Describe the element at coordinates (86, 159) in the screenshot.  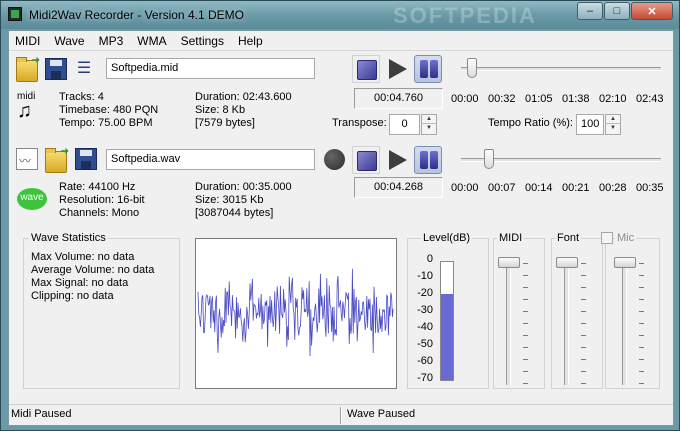
I see `save-wave-disk-icon` at that location.